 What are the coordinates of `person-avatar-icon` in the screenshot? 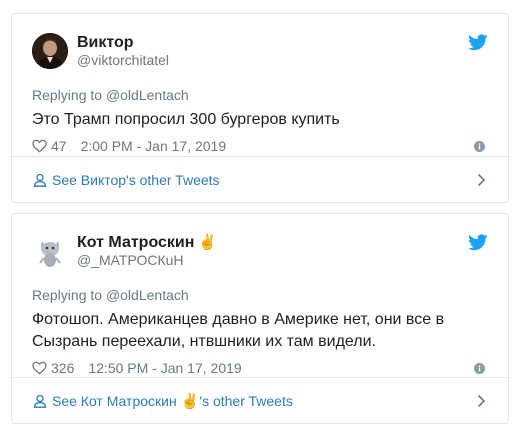 It's located at (50, 51).